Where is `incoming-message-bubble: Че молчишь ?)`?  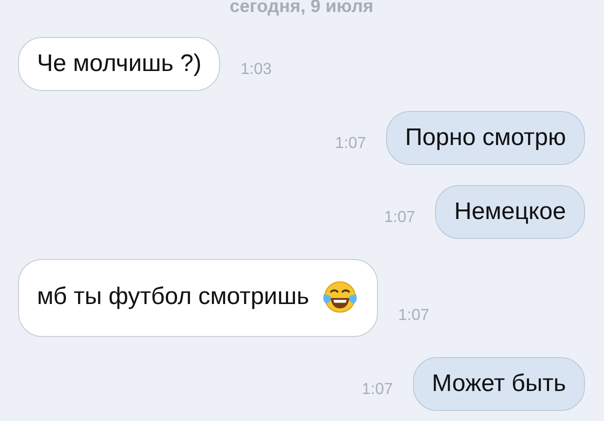 incoming-message-bubble: Че молчишь ?) is located at coordinates (119, 64).